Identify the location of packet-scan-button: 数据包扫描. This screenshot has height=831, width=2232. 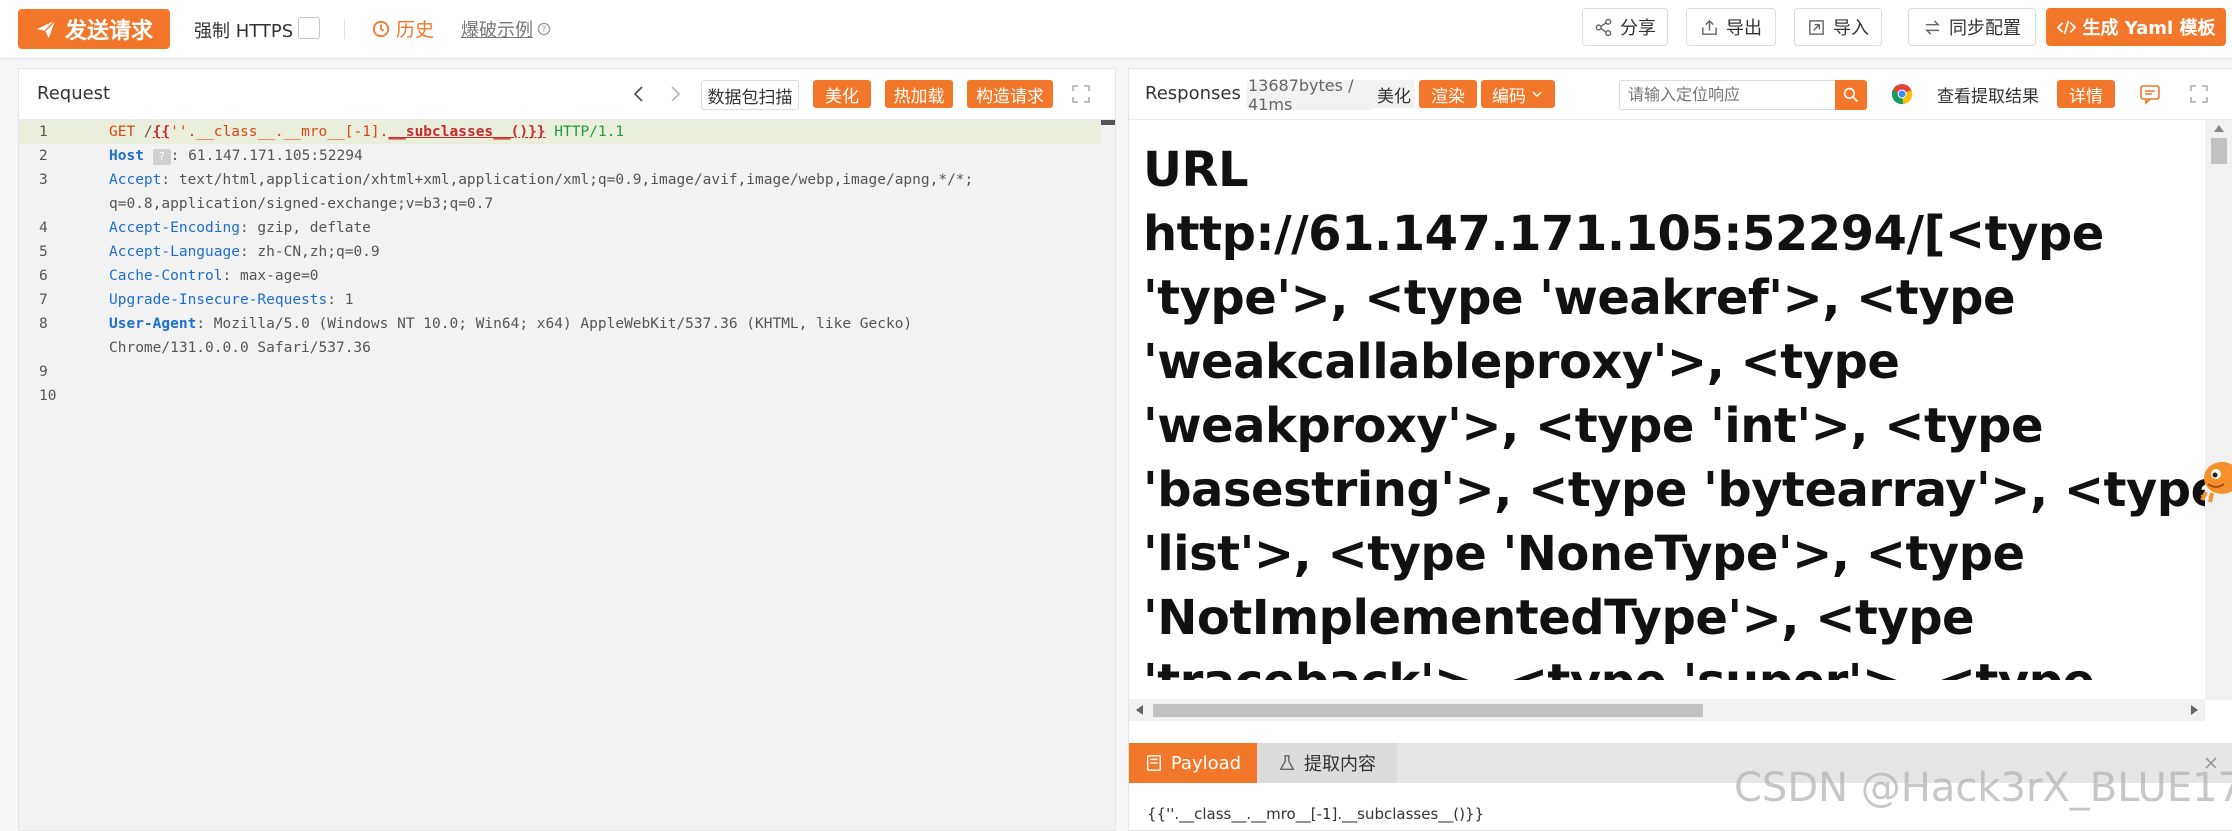
(750, 95).